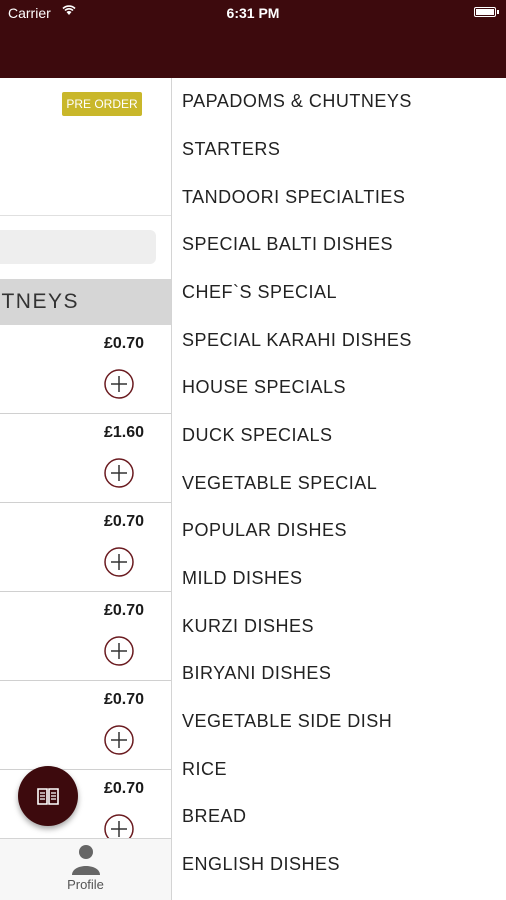 The height and width of the screenshot is (900, 506). What do you see at coordinates (85, 215) in the screenshot?
I see `divider` at bounding box center [85, 215].